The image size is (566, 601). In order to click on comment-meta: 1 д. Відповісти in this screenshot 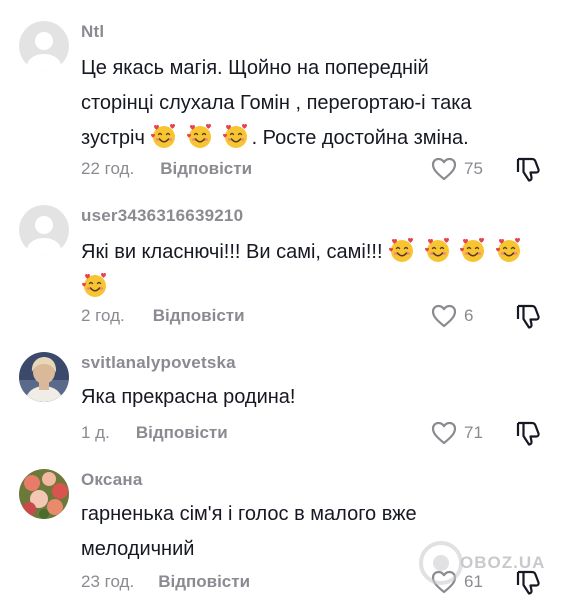, I will do `click(154, 433)`.